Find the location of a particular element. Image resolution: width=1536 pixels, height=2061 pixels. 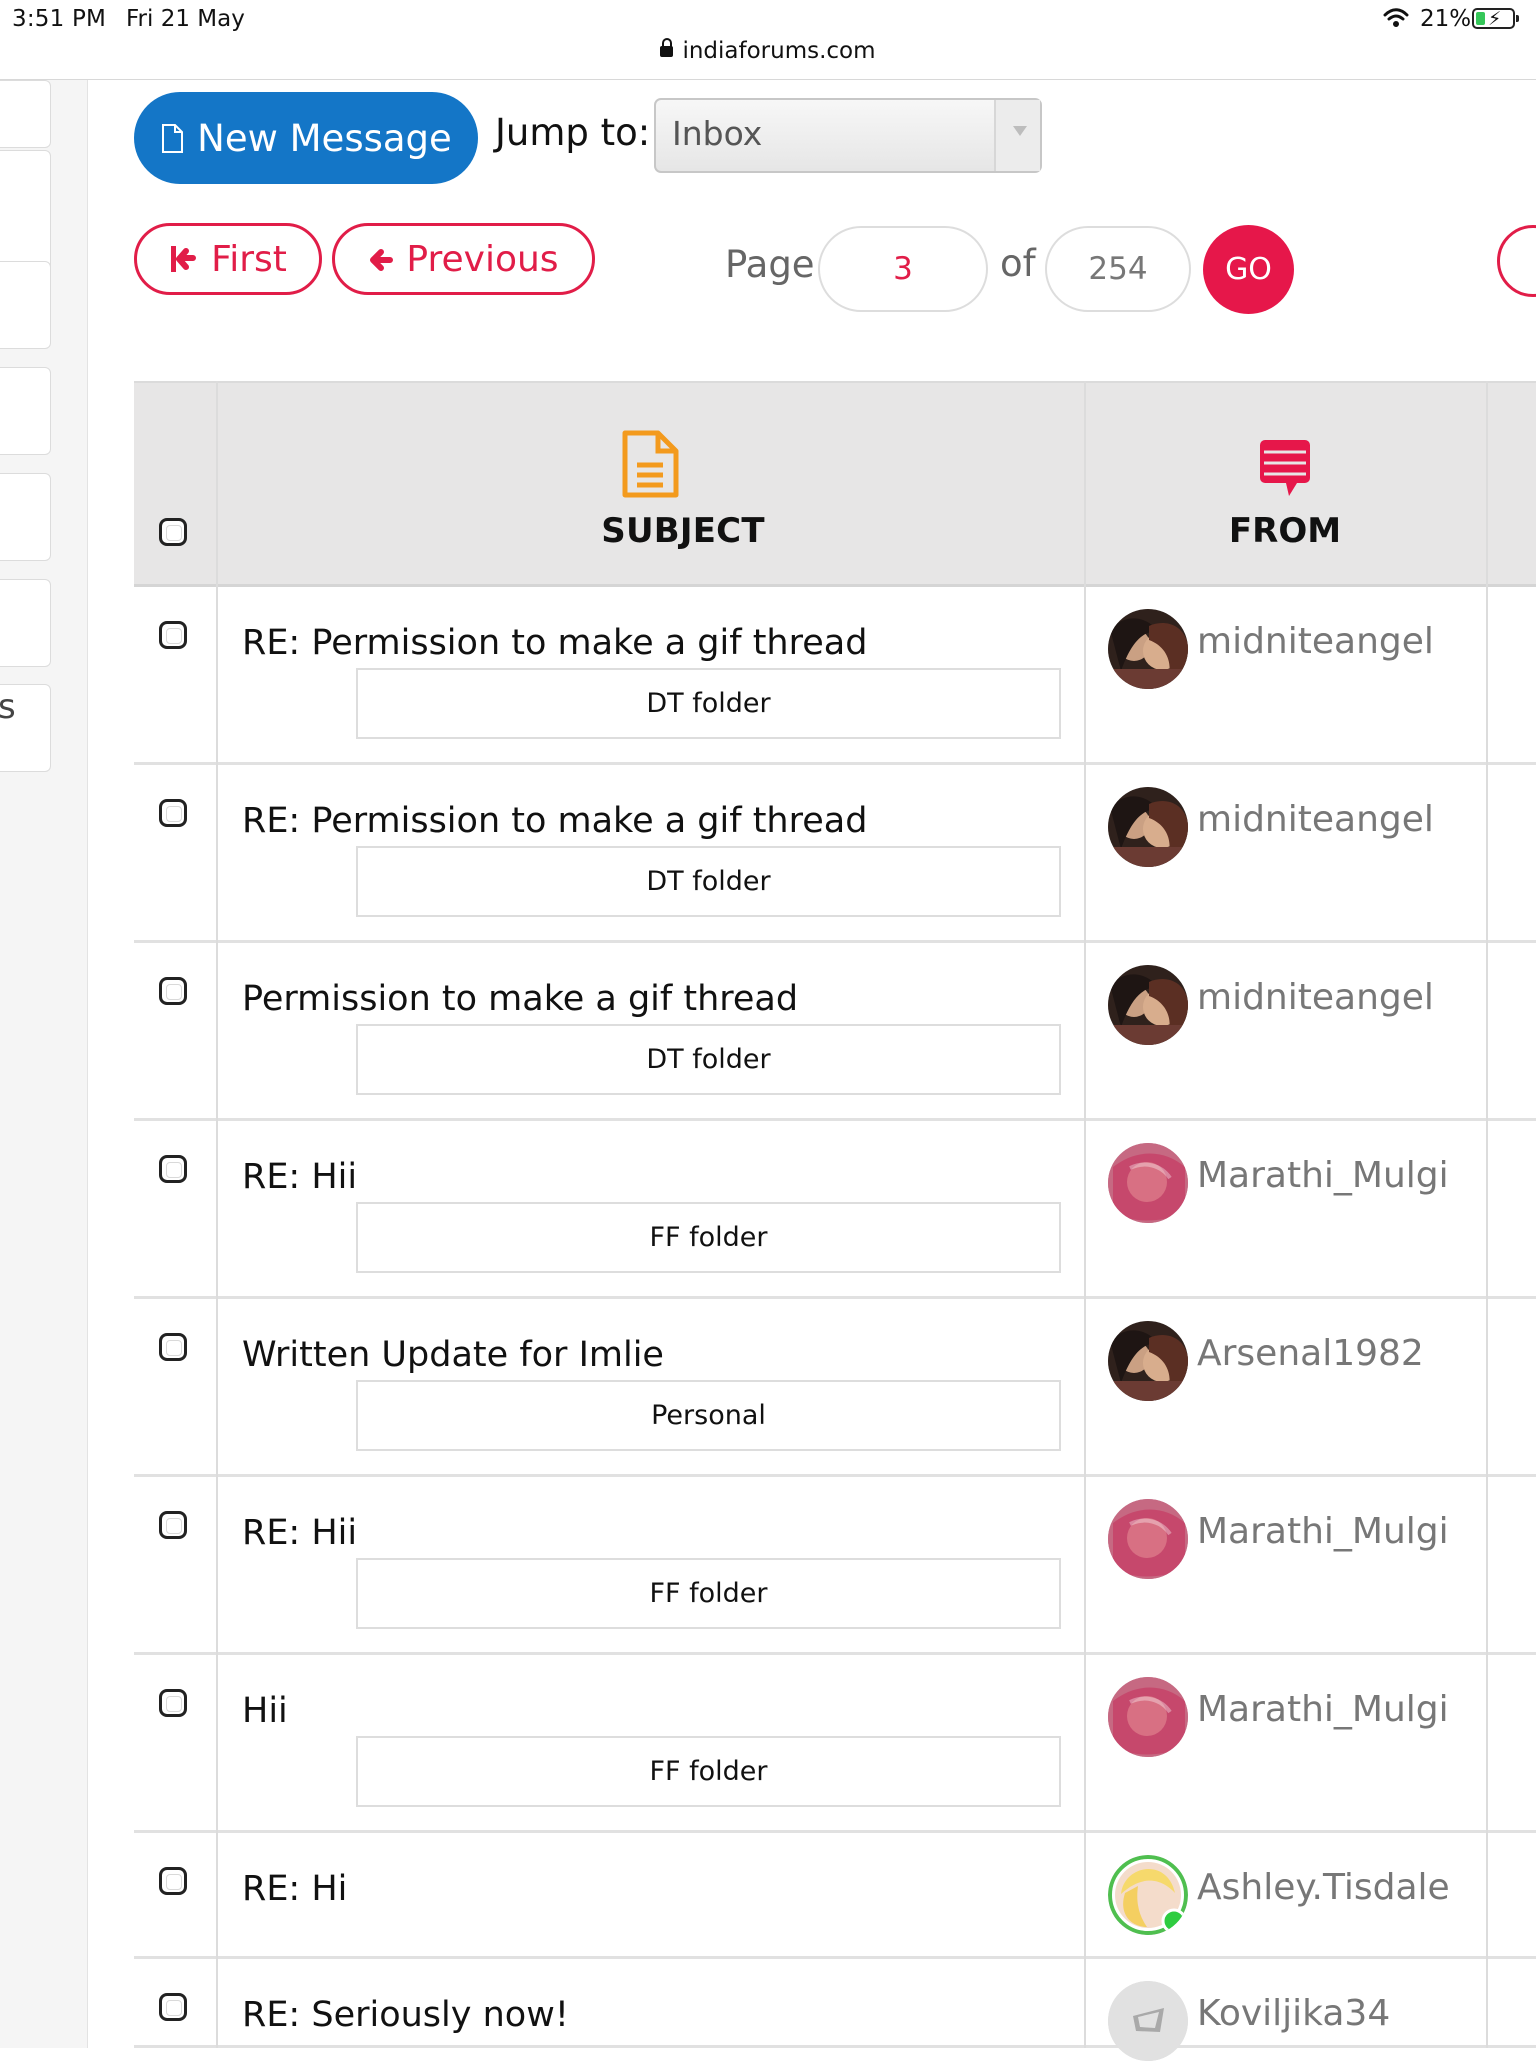

select-all-checkbox is located at coordinates (173, 532).